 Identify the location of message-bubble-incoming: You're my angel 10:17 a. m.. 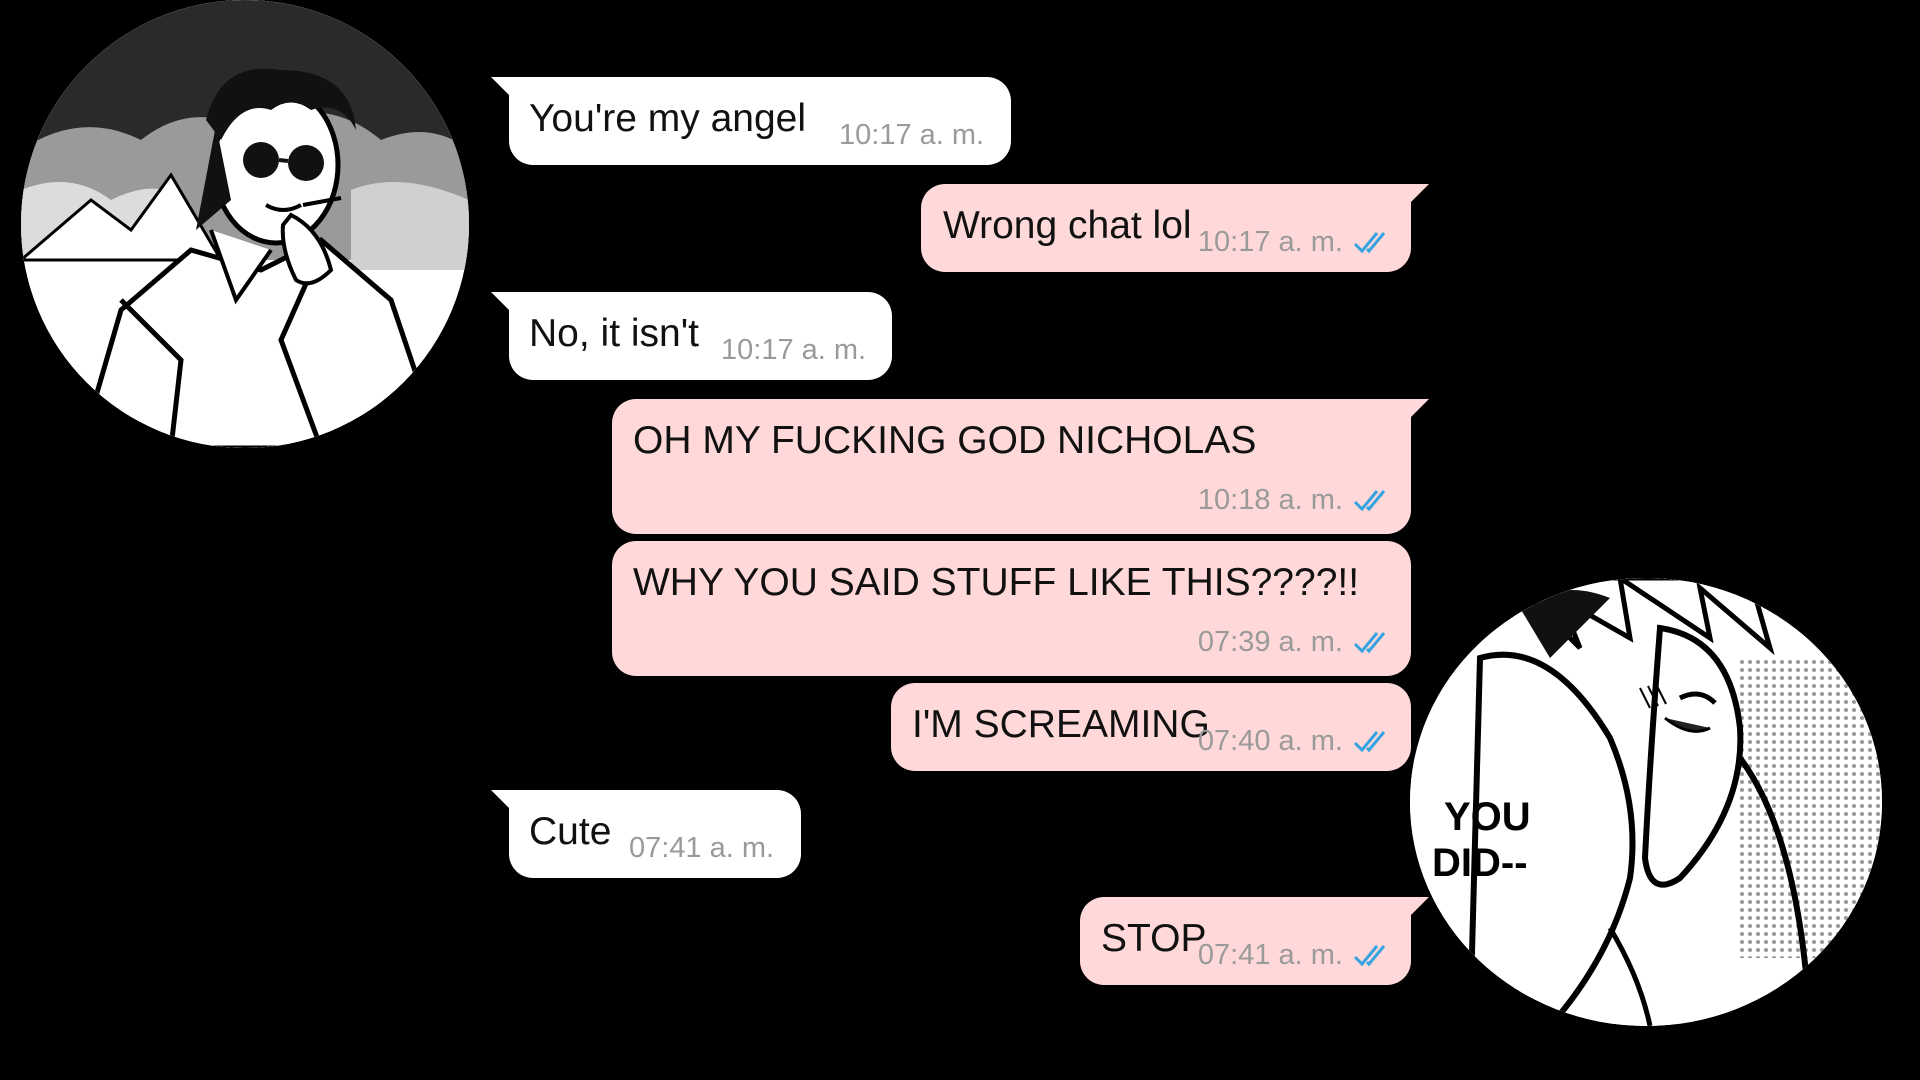
(751, 121).